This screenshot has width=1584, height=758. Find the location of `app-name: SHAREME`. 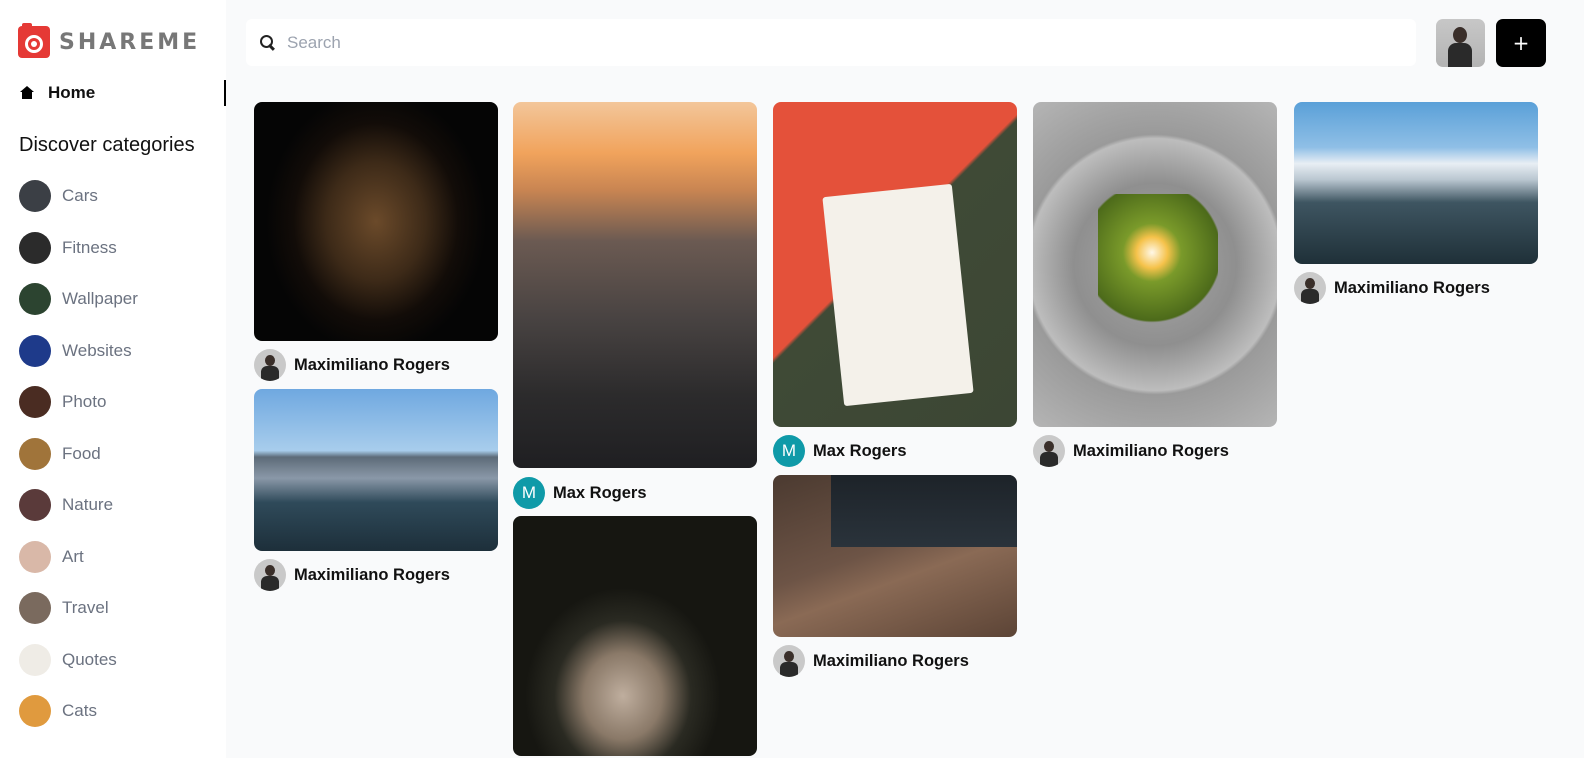

app-name: SHAREME is located at coordinates (130, 42).